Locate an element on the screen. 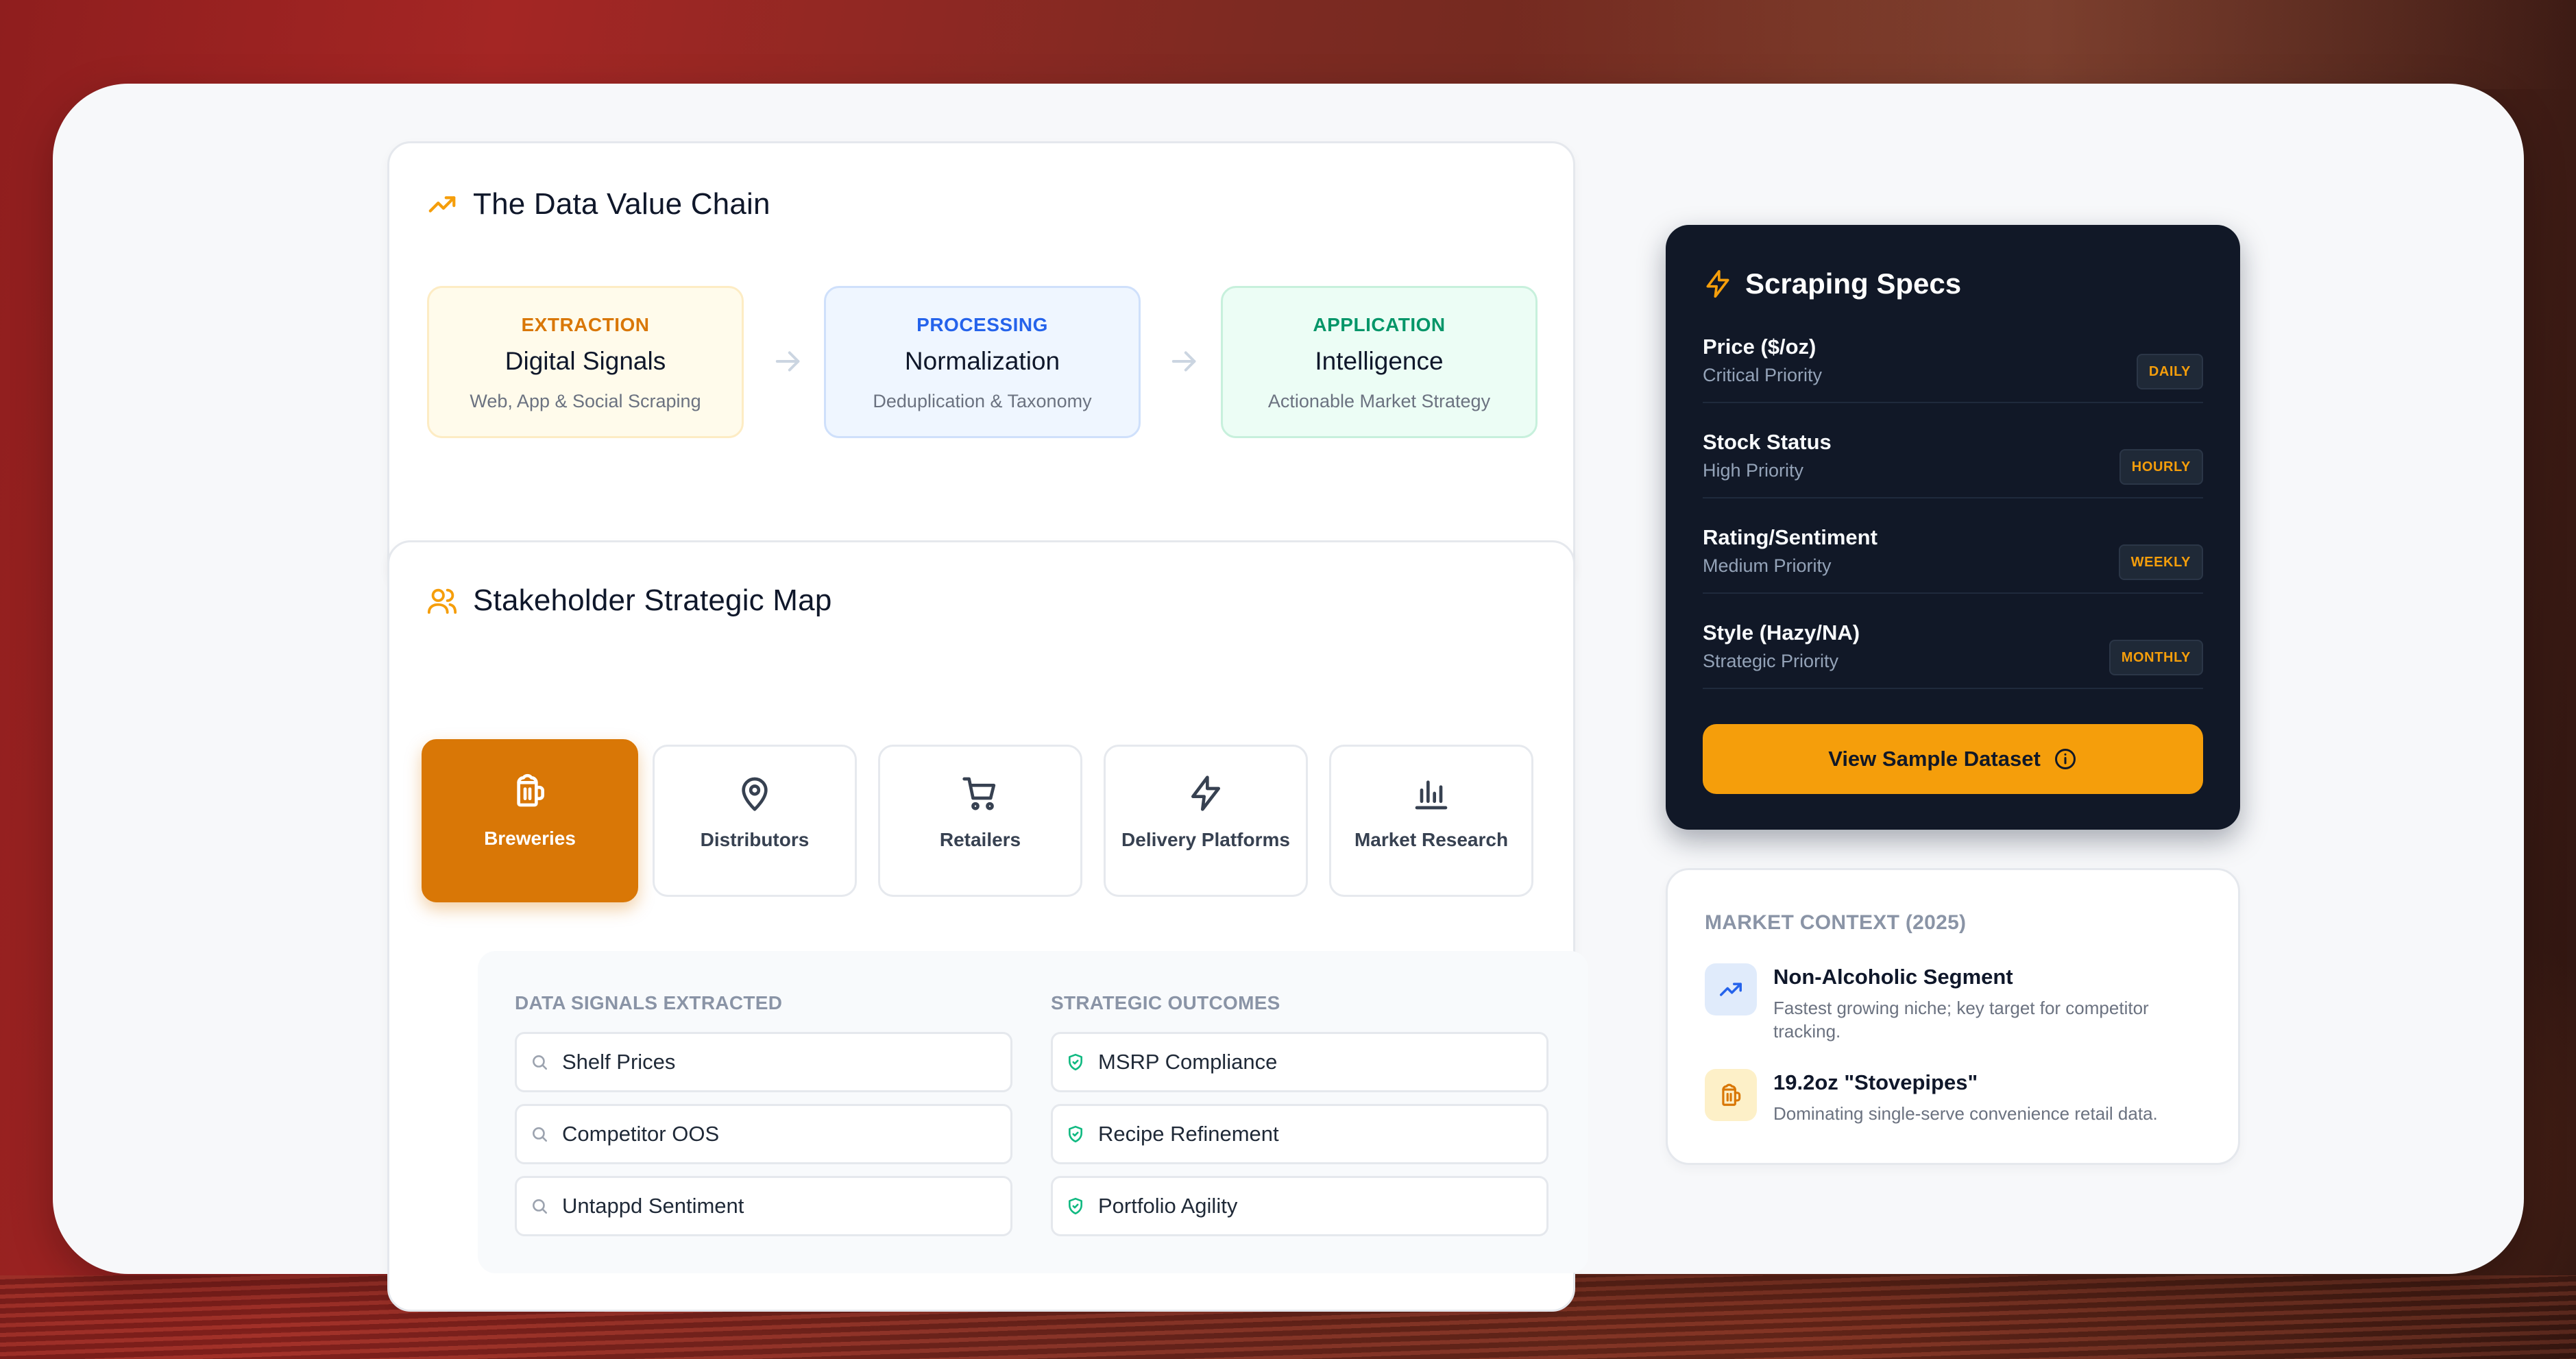 The height and width of the screenshot is (1359, 2576). tab-label: Market Research is located at coordinates (1431, 840).